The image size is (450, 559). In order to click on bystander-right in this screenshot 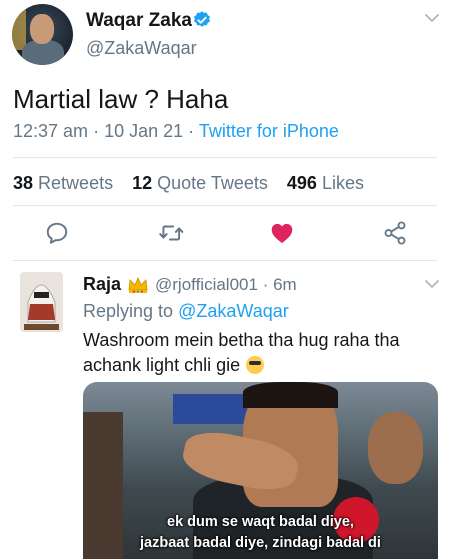, I will do `click(395, 448)`.